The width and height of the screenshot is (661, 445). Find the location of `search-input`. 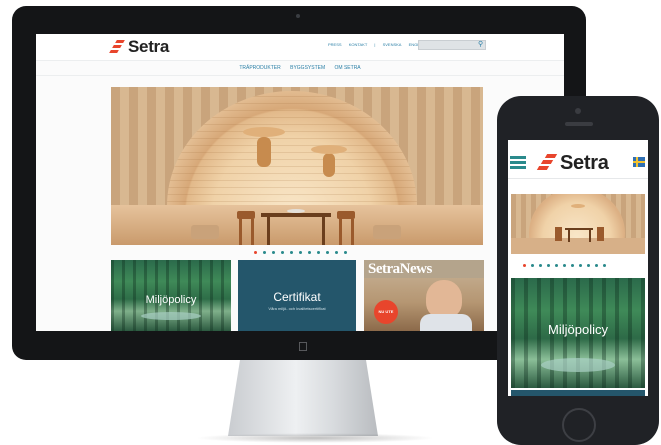

search-input is located at coordinates (452, 45).